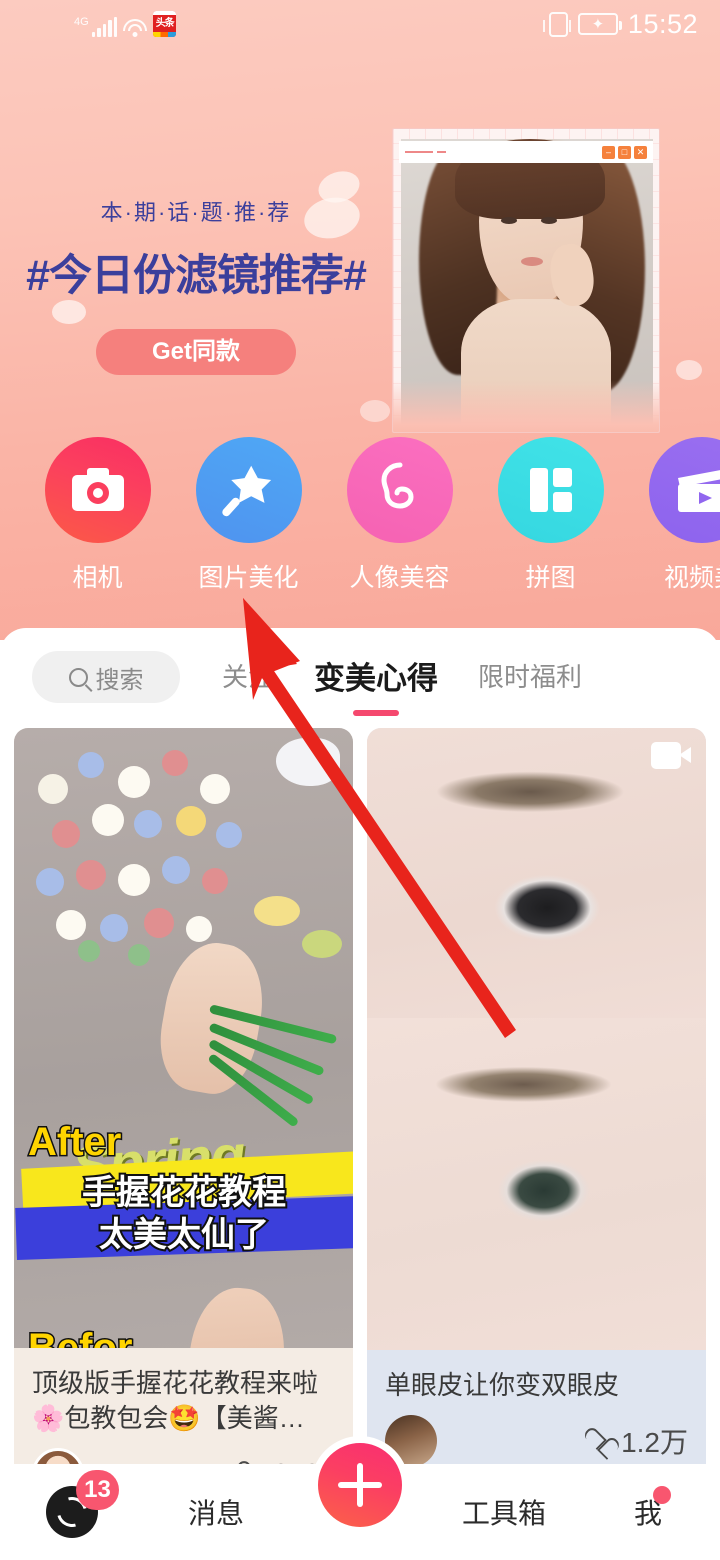 This screenshot has height=1560, width=720. What do you see at coordinates (81, 22) in the screenshot?
I see `network-type-label: 4G` at bounding box center [81, 22].